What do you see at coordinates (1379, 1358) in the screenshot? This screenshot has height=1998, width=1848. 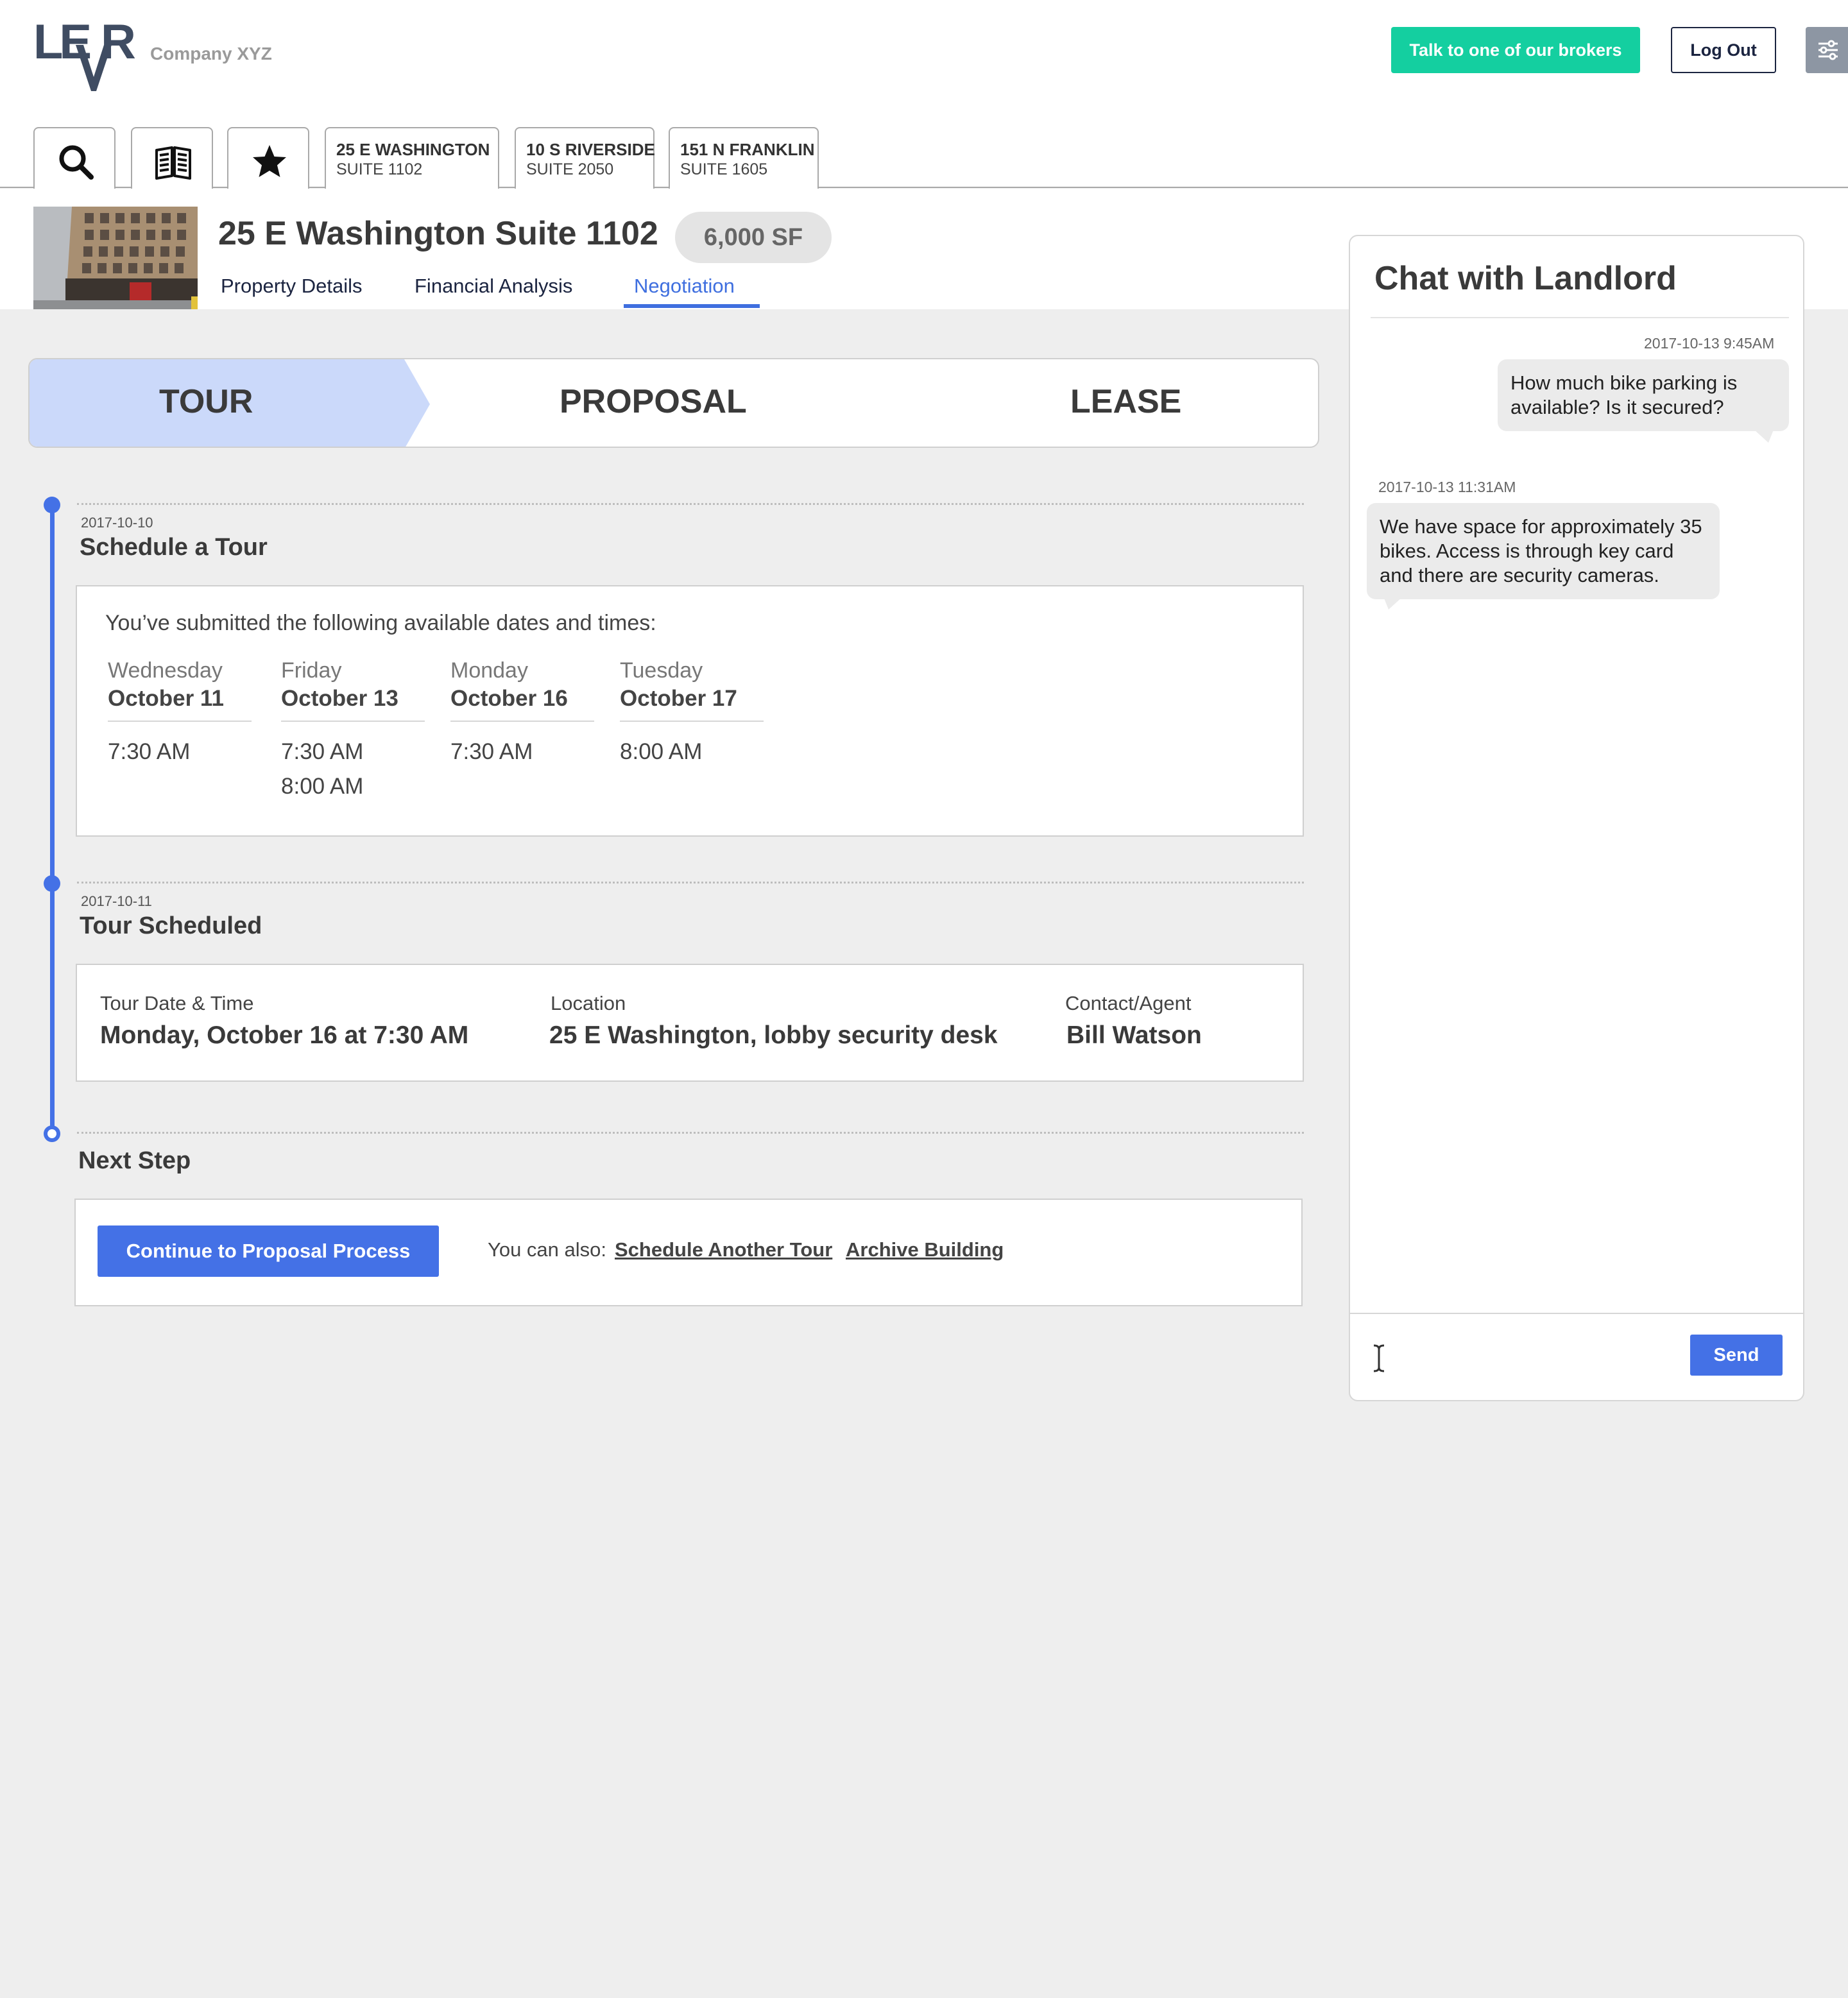 I see `text-cursor-icon` at bounding box center [1379, 1358].